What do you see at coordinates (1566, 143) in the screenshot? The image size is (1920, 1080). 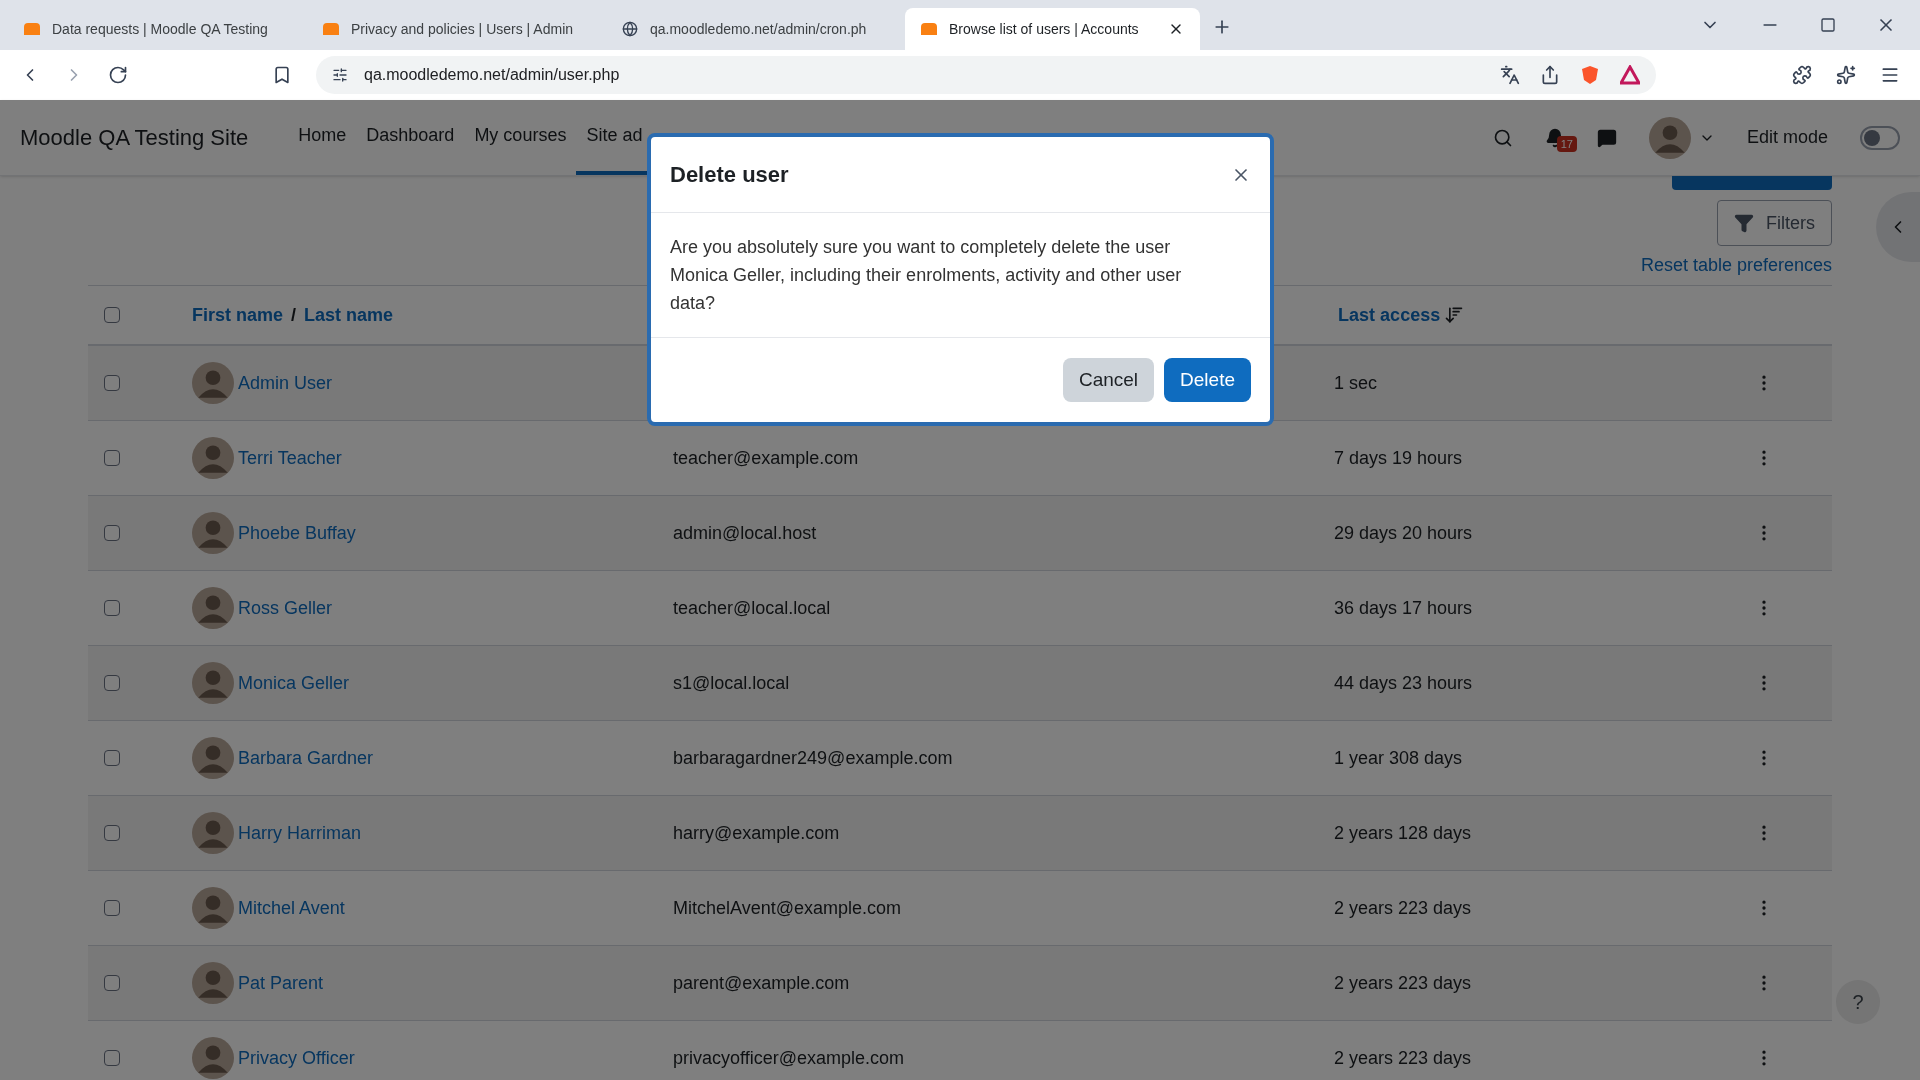 I see `notification-count: 17` at bounding box center [1566, 143].